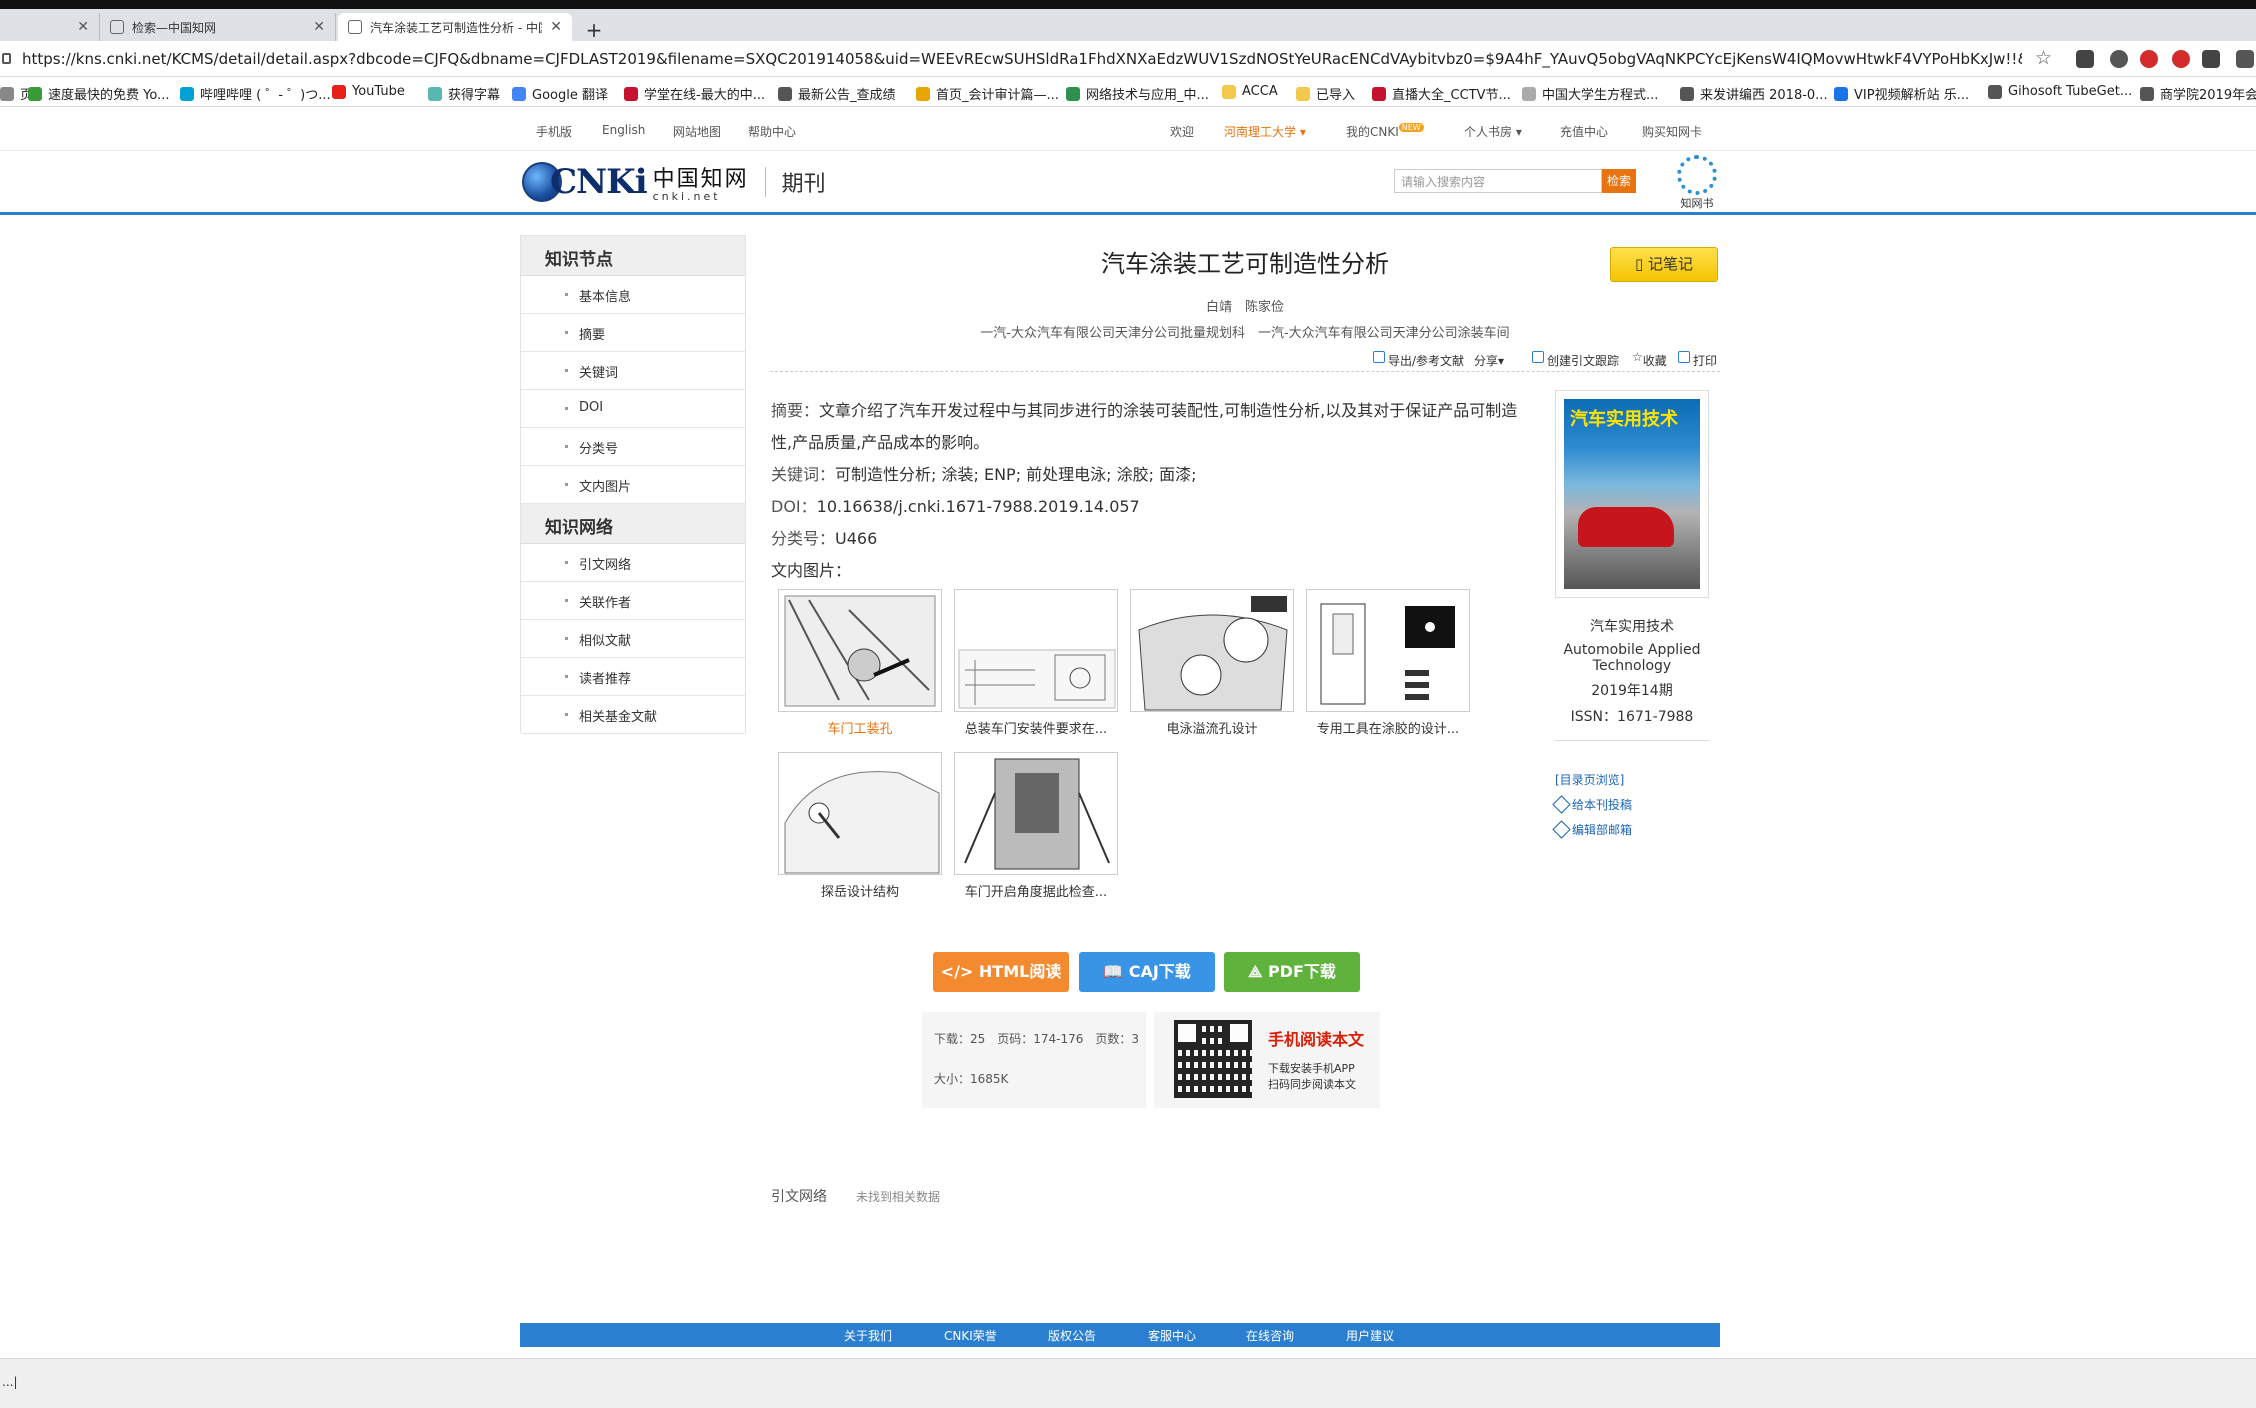 The width and height of the screenshot is (2256, 1408). I want to click on bookmark-item: YouTube, so click(368, 91).